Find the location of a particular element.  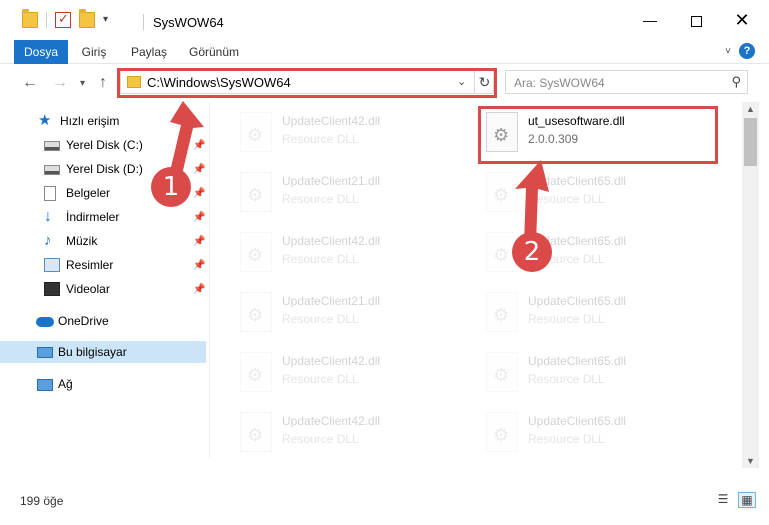

search-icon: ⚲ is located at coordinates (736, 82).